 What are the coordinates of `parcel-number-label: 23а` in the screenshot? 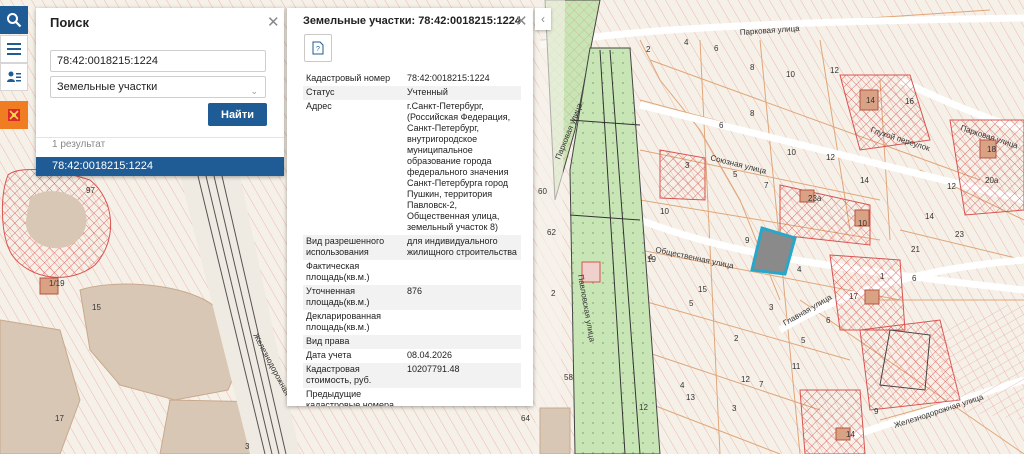 It's located at (815, 198).